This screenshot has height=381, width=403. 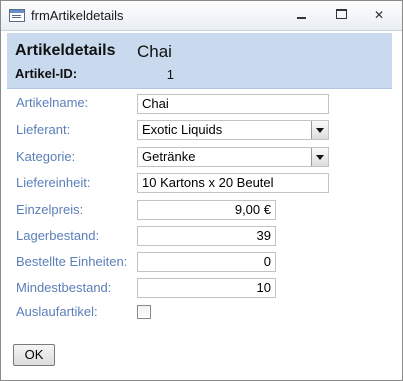 What do you see at coordinates (34, 355) in the screenshot?
I see `ok-button: OK` at bounding box center [34, 355].